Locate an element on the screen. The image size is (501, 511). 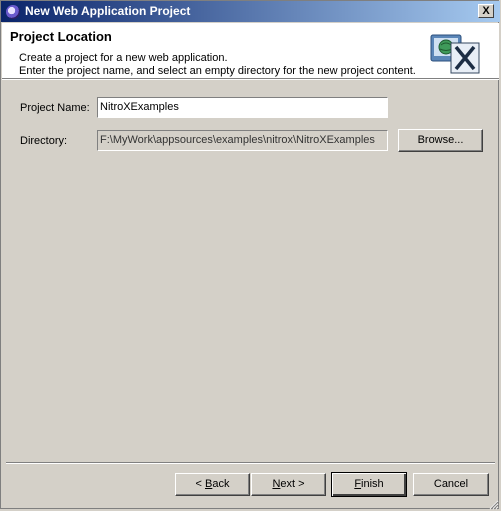
next-button: Next > is located at coordinates (288, 484).